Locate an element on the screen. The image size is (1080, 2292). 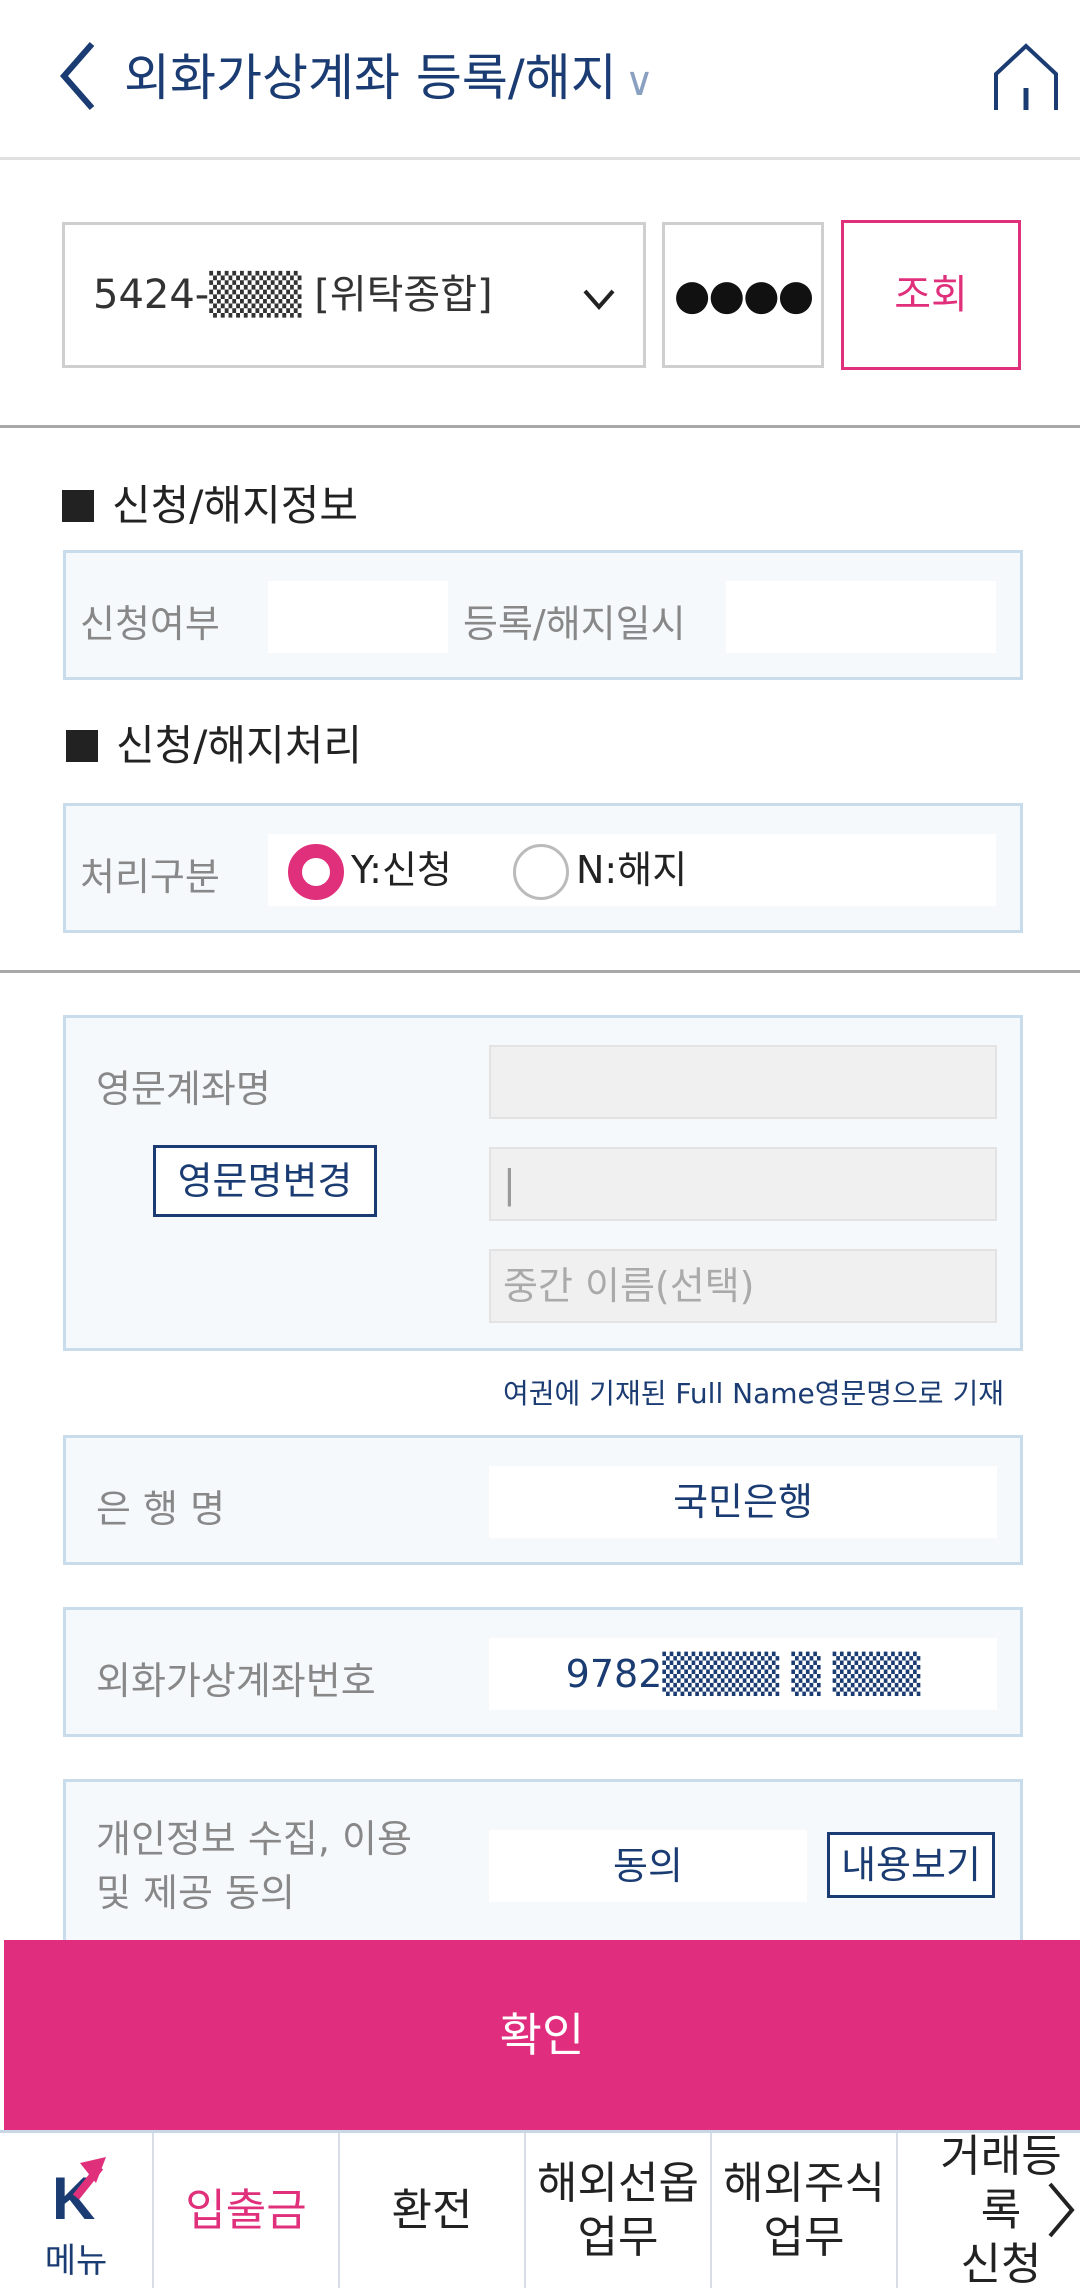
nav-item-line1: 환전 is located at coordinates (432, 2210).